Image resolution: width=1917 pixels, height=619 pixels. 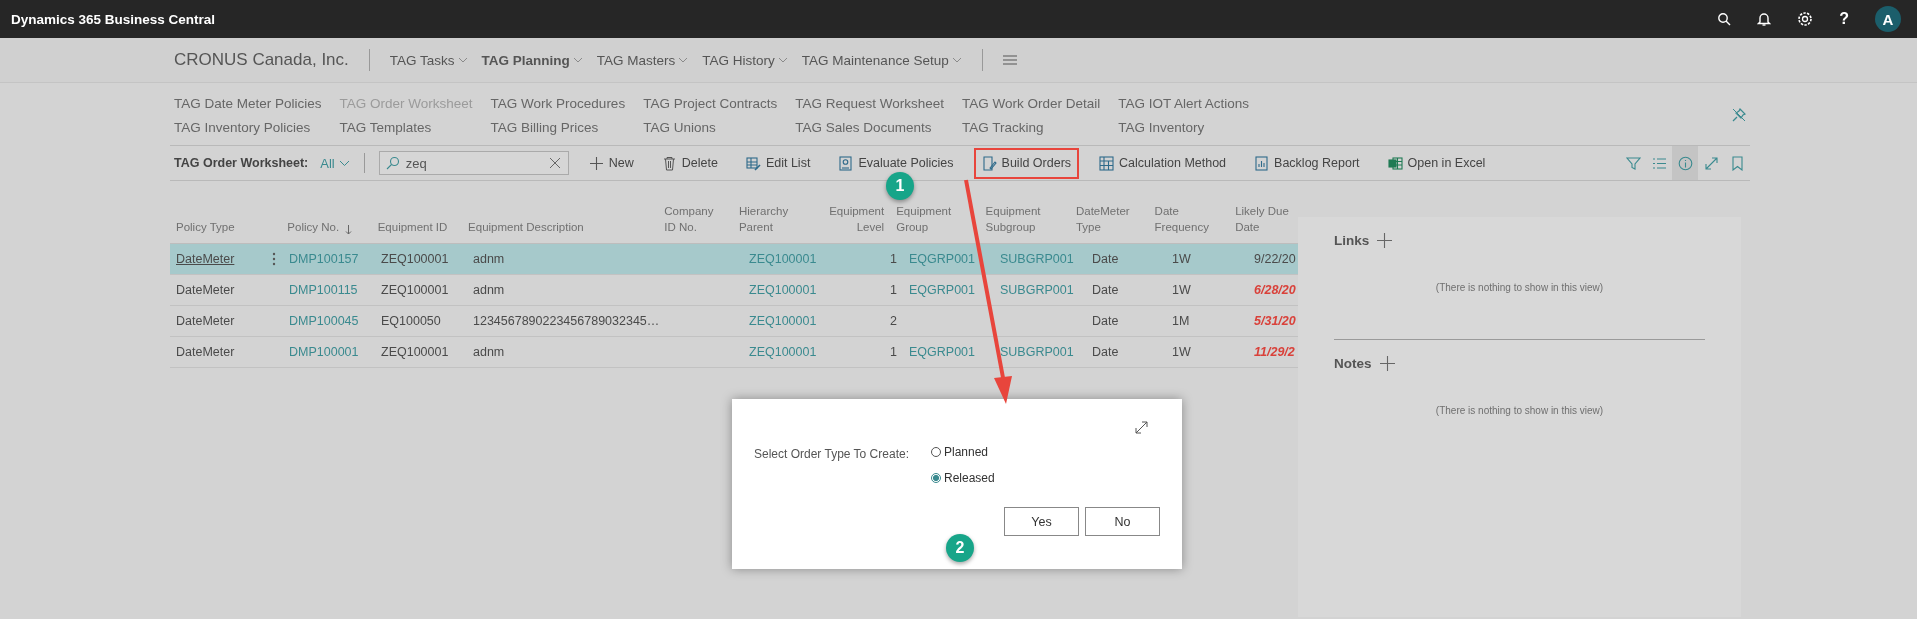 What do you see at coordinates (526, 227) in the screenshot?
I see `column-header: Equipment Description` at bounding box center [526, 227].